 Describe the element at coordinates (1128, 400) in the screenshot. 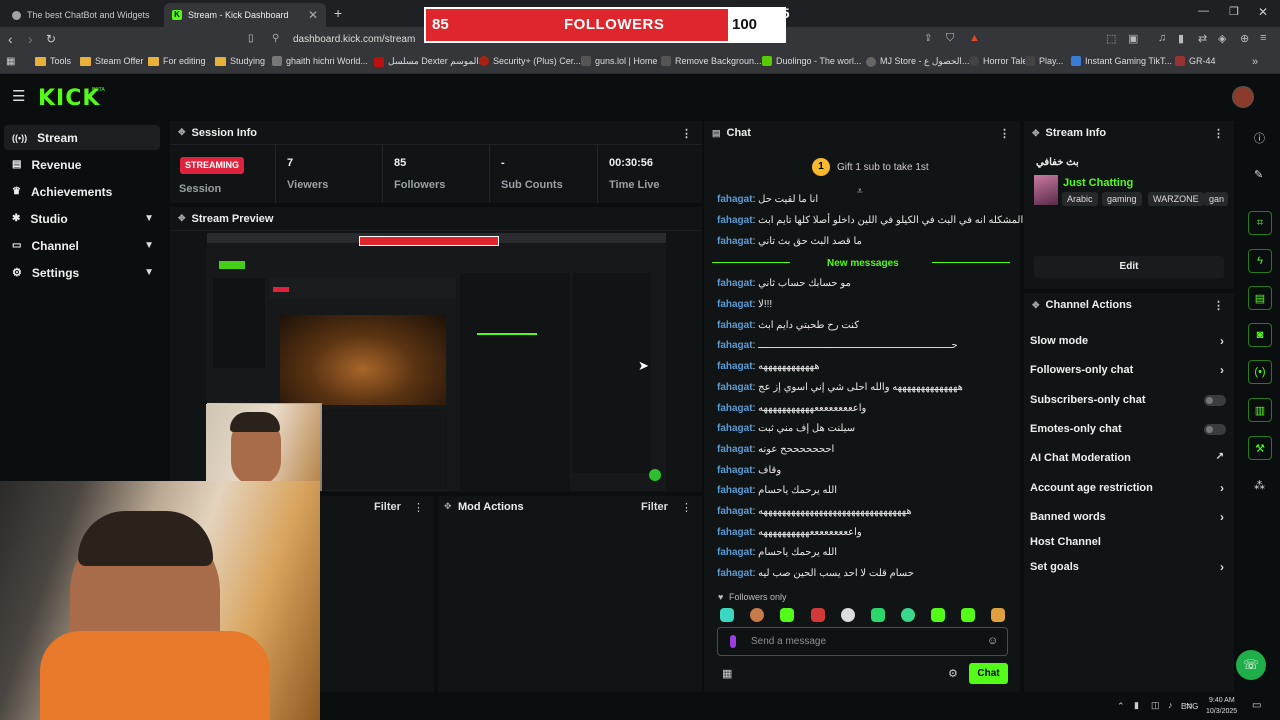

I see `subscribers-only-action: Subscribers-only chat` at that location.